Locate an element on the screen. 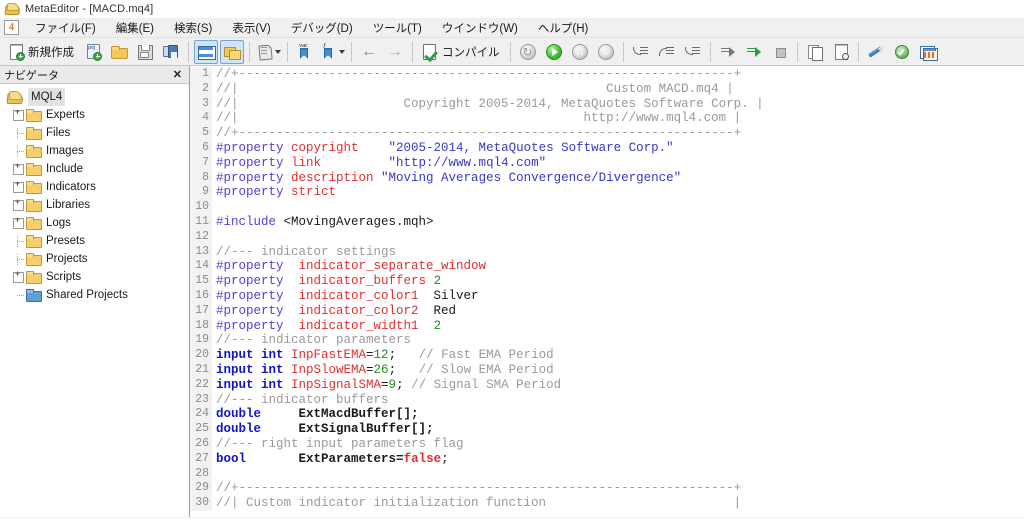 The height and width of the screenshot is (521, 1024). copy-icon is located at coordinates (815, 52).